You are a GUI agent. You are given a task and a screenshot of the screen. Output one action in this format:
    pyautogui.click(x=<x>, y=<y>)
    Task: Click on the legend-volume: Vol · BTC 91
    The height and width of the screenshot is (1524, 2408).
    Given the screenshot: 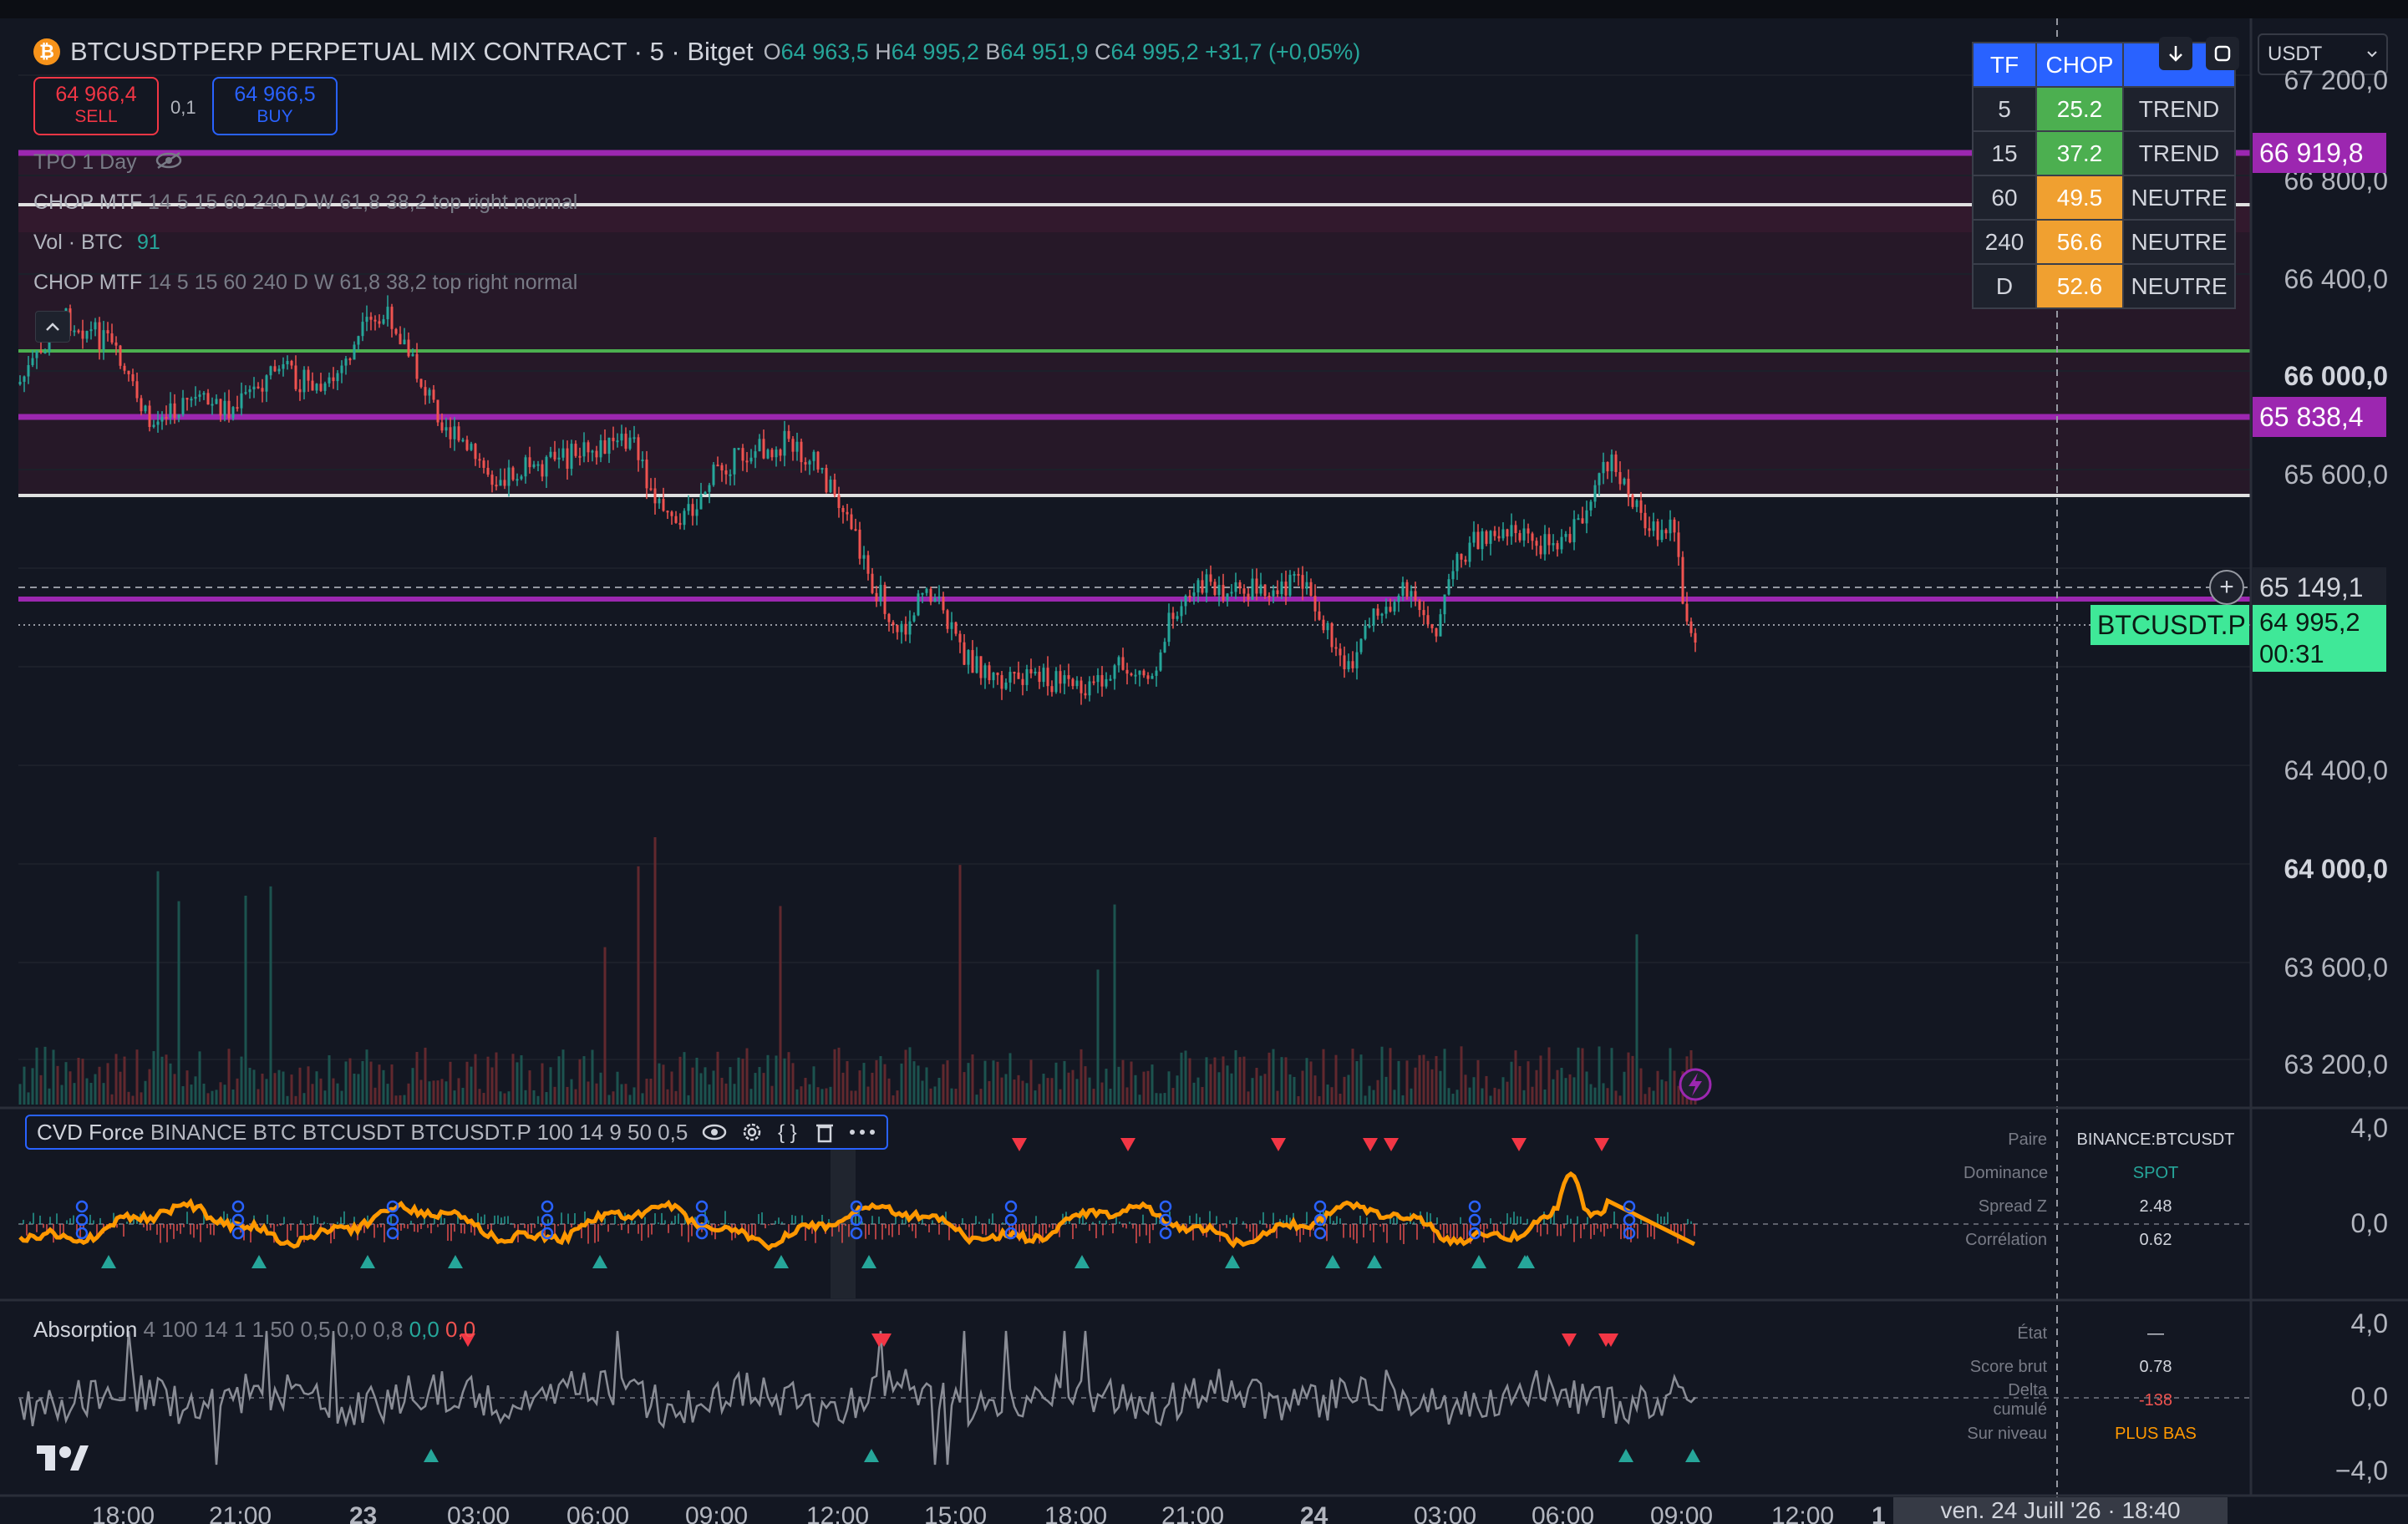 What is the action you would take?
    pyautogui.click(x=97, y=243)
    